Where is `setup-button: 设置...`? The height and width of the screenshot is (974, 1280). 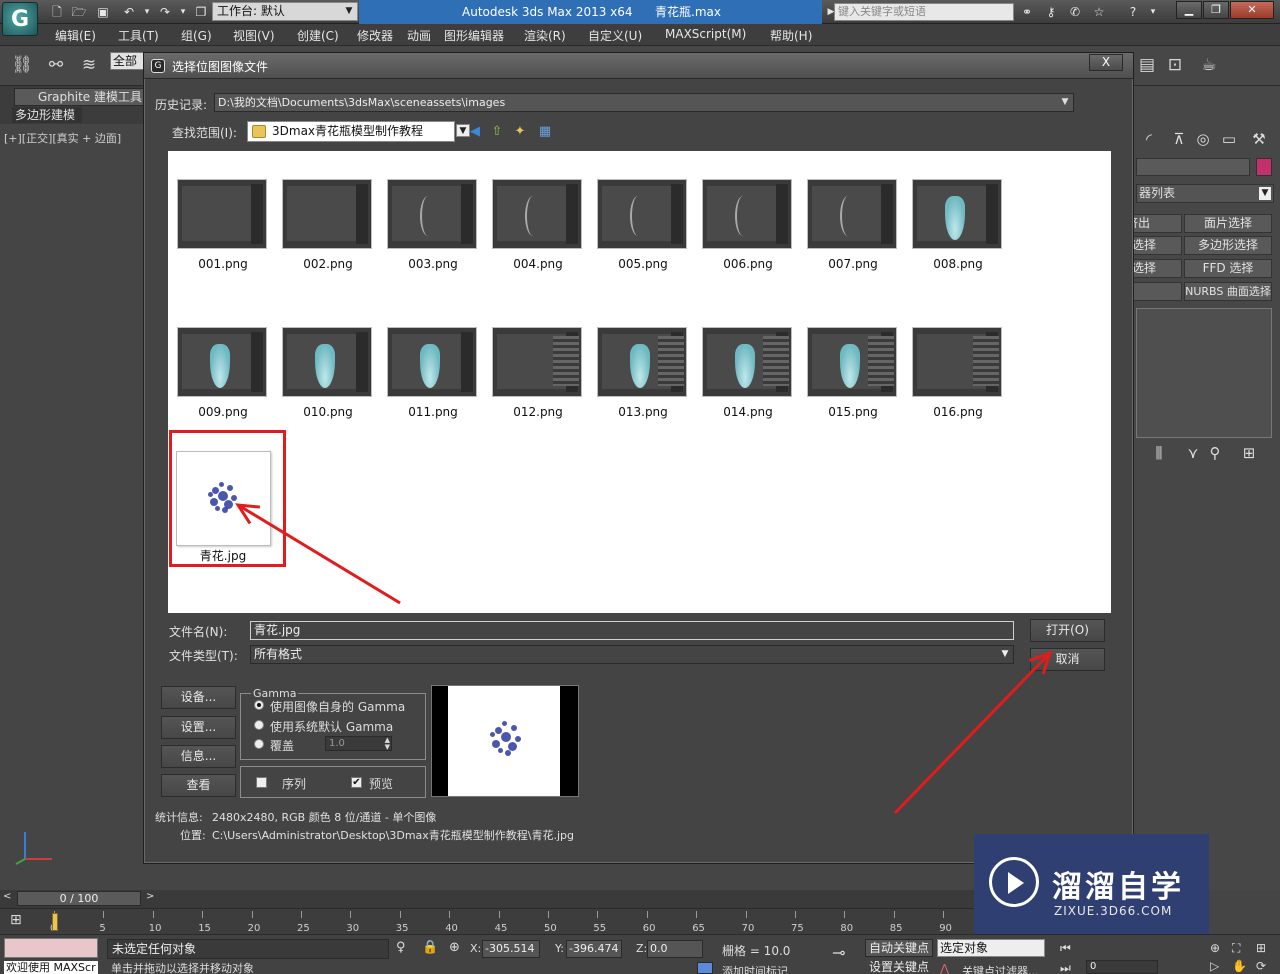
setup-button: 设置... is located at coordinates (198, 727).